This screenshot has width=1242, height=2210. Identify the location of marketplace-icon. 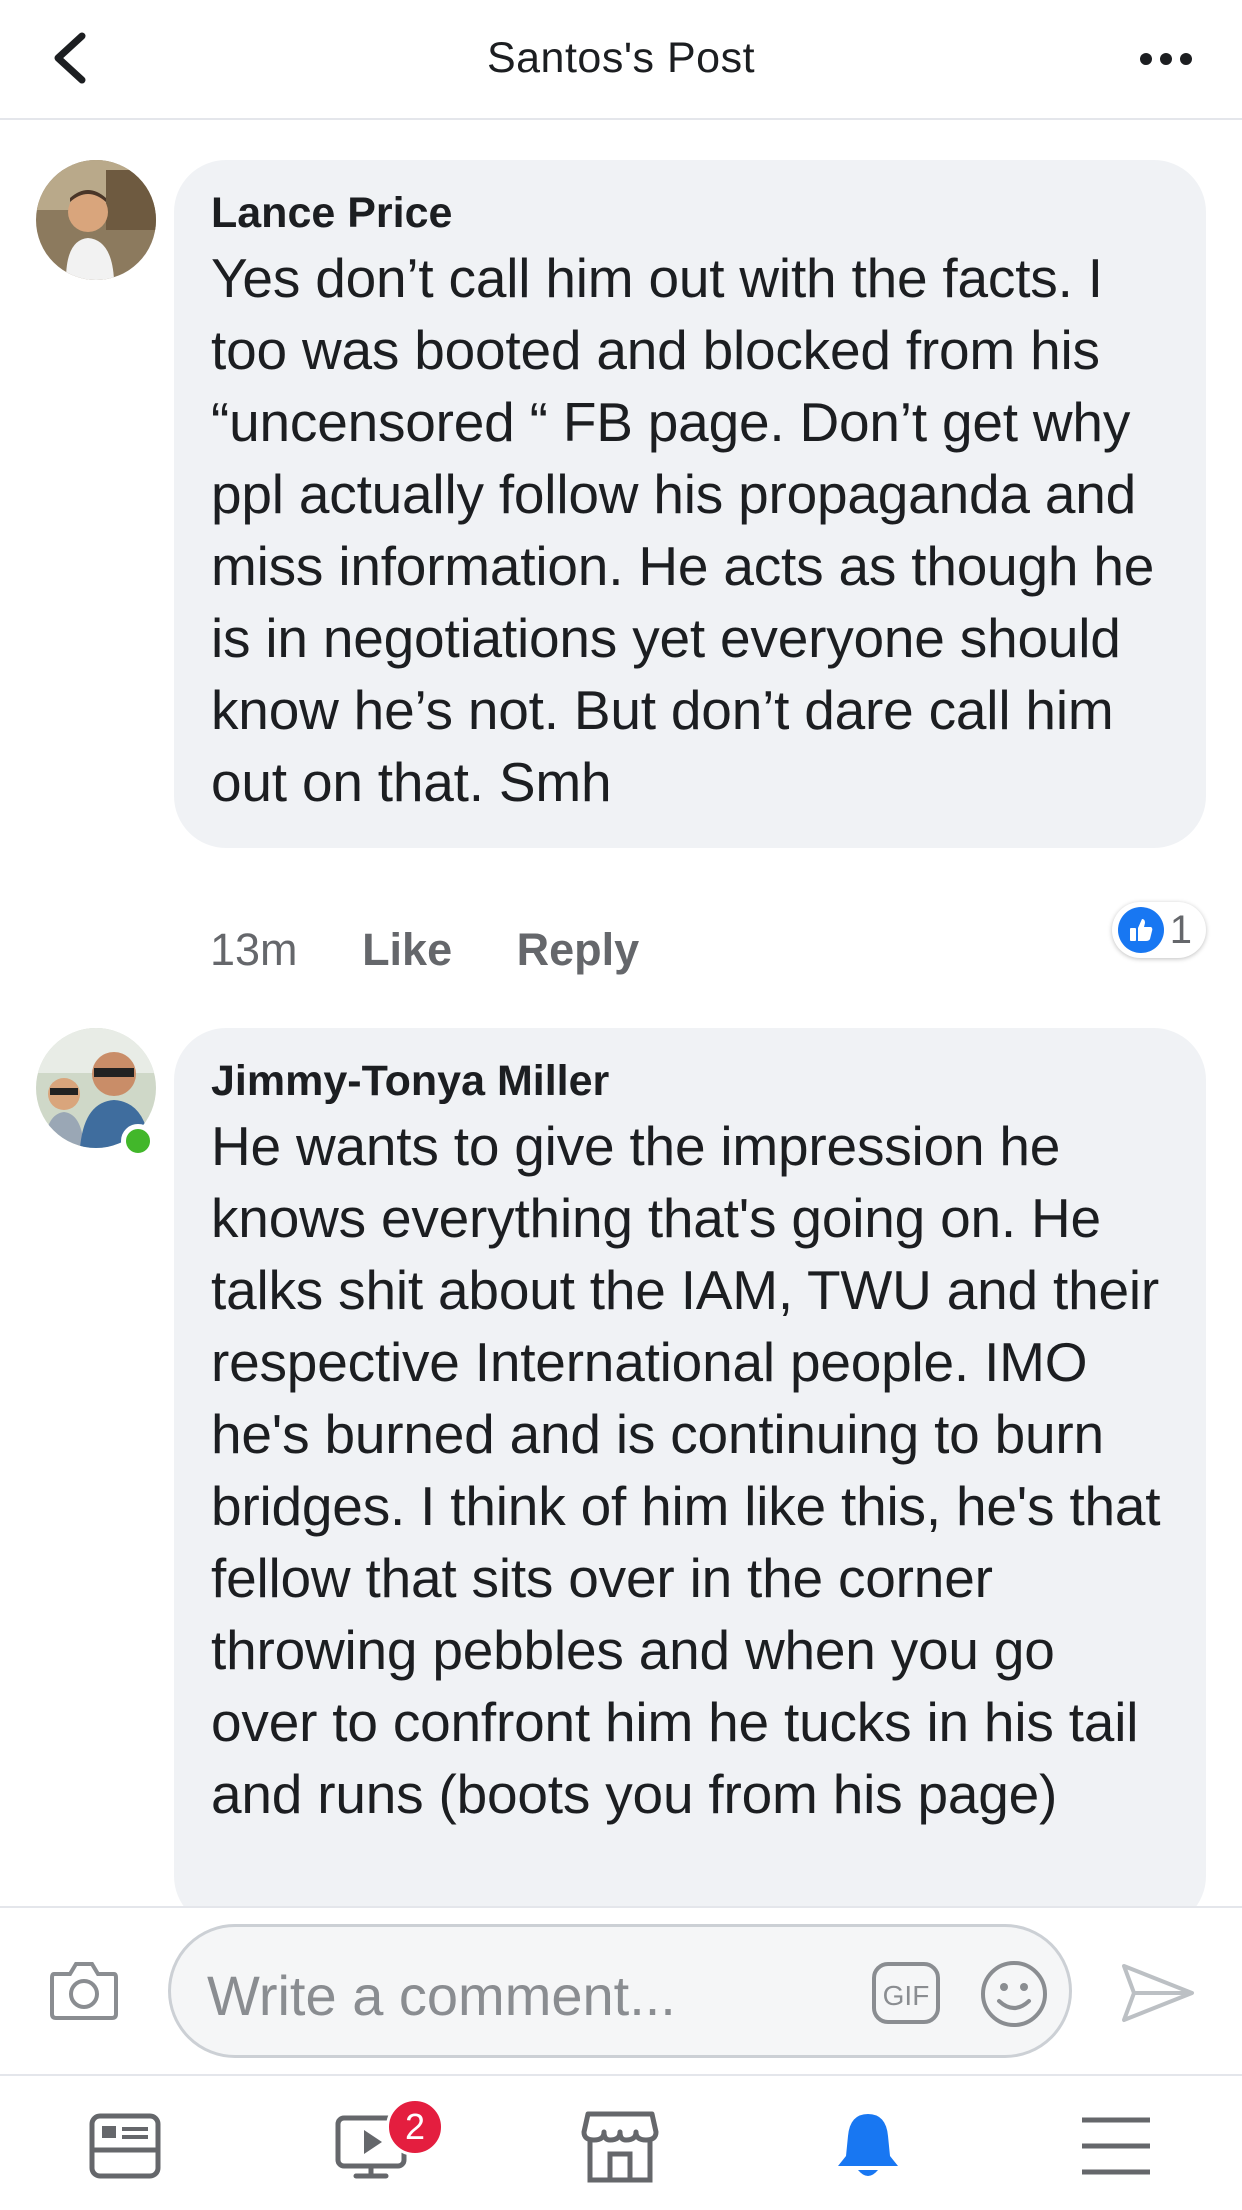
(620, 2146).